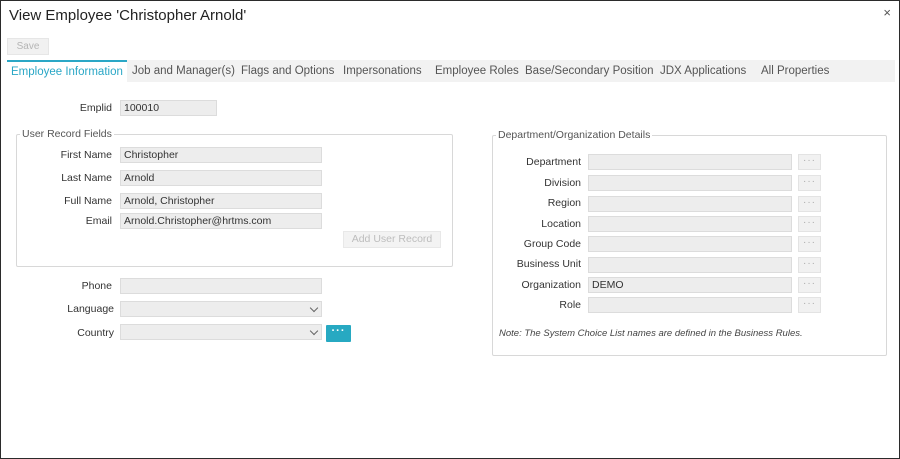 This screenshot has height=459, width=900. Describe the element at coordinates (221, 178) in the screenshot. I see `last-name-field: Arnold` at that location.